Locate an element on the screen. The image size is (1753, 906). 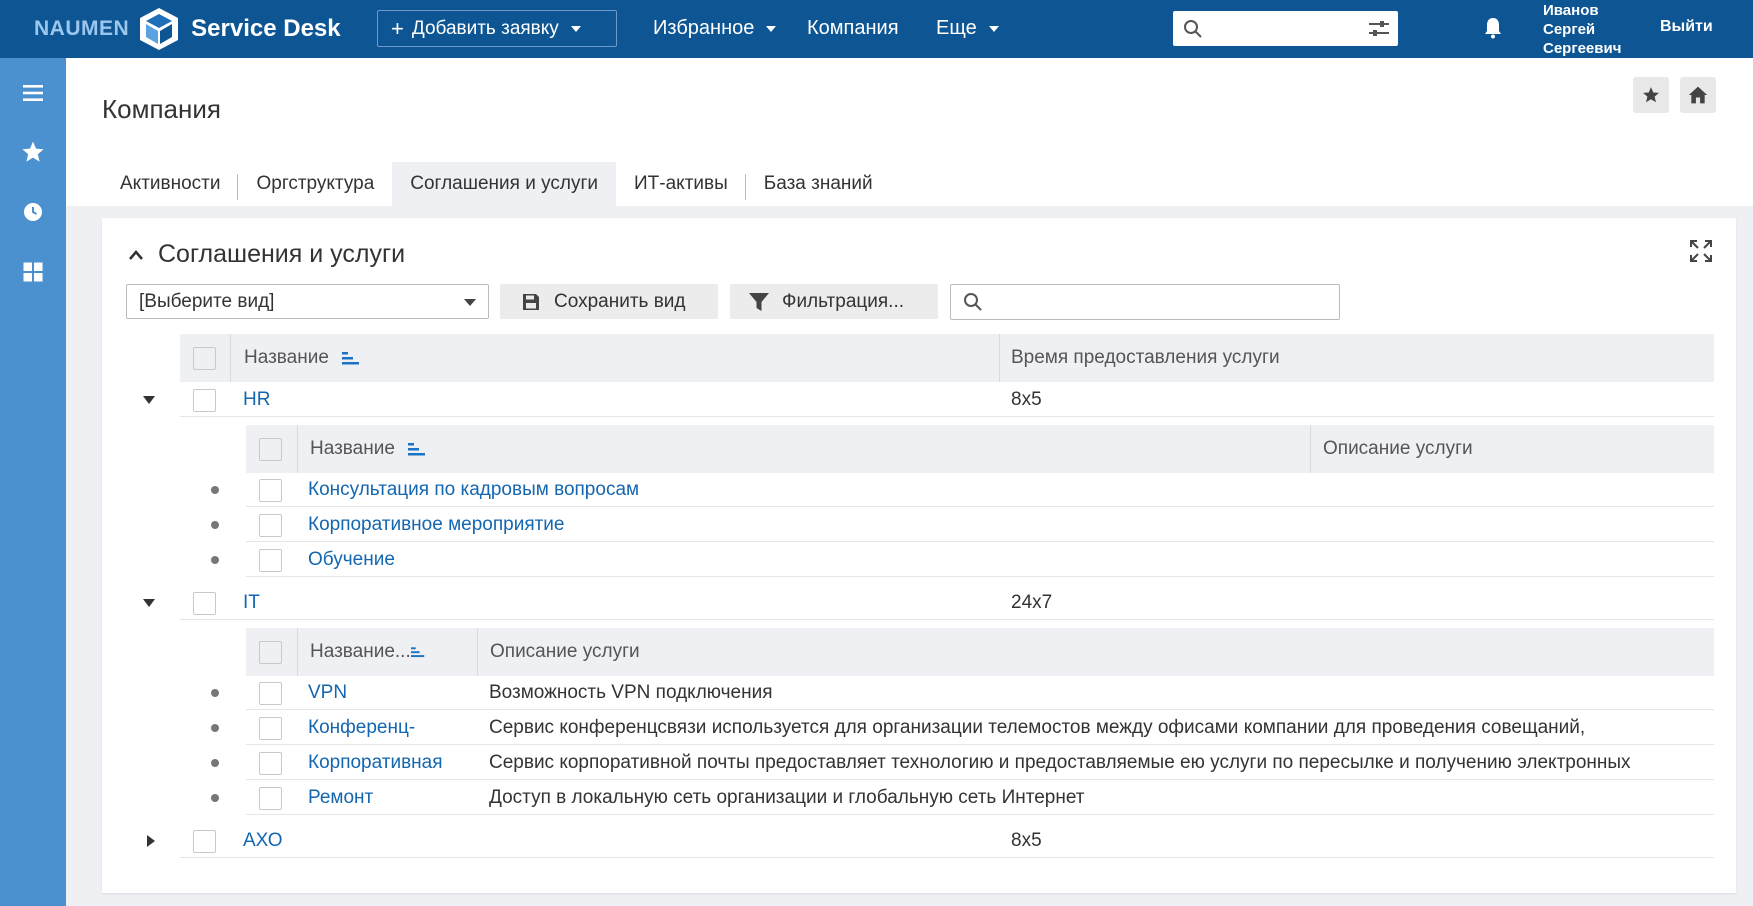
view-select-value: [Выберите вид] is located at coordinates (207, 301).